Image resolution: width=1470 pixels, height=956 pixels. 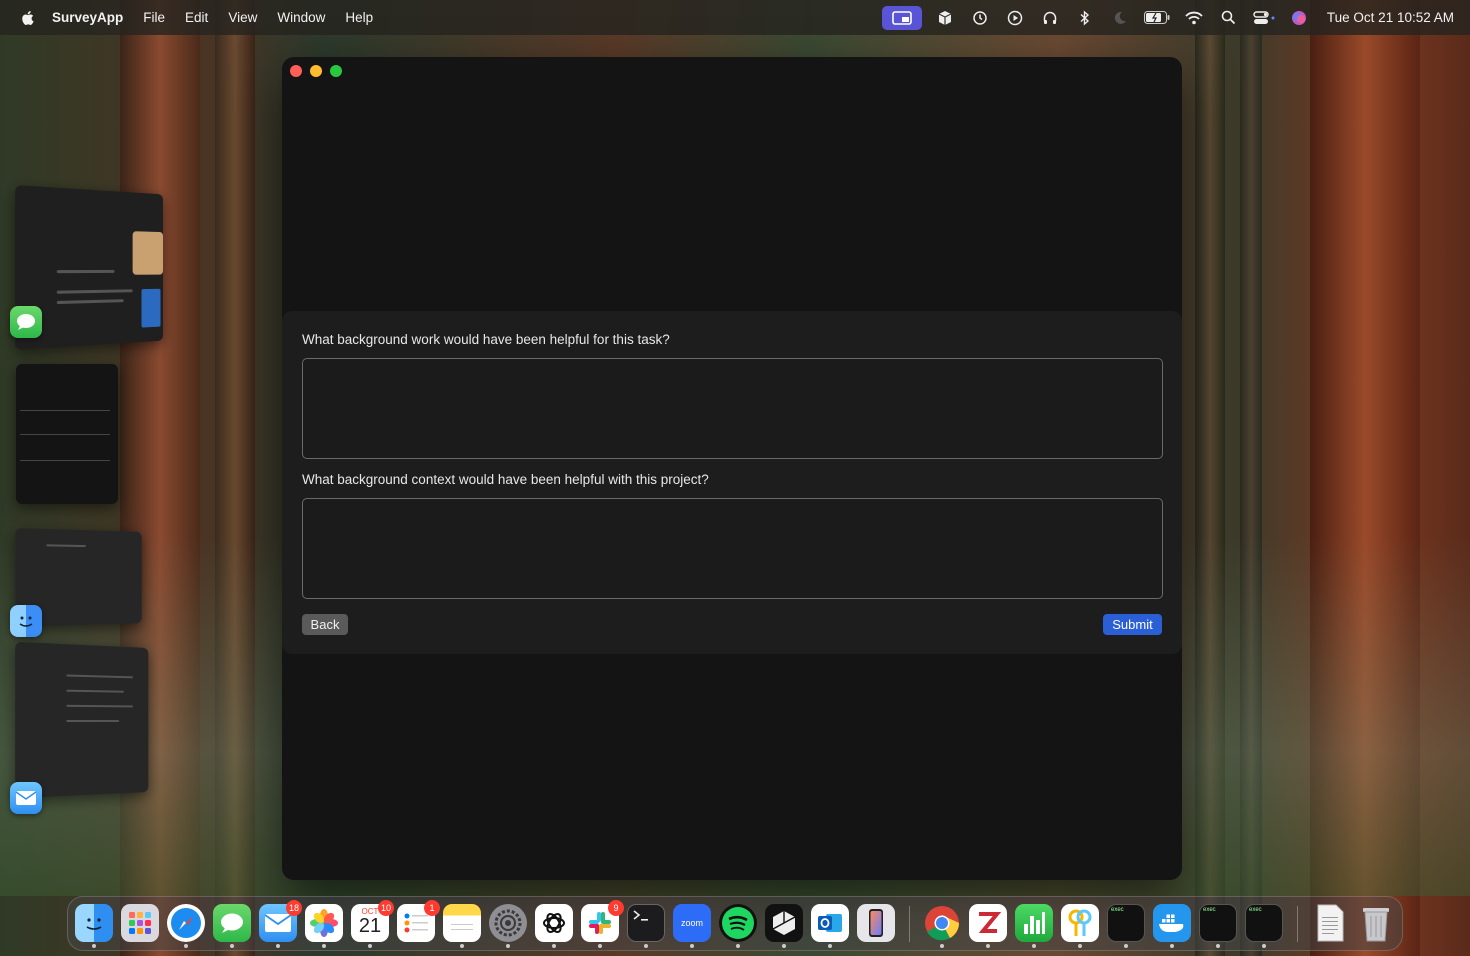 What do you see at coordinates (1264, 18) in the screenshot?
I see `control-center-icon` at bounding box center [1264, 18].